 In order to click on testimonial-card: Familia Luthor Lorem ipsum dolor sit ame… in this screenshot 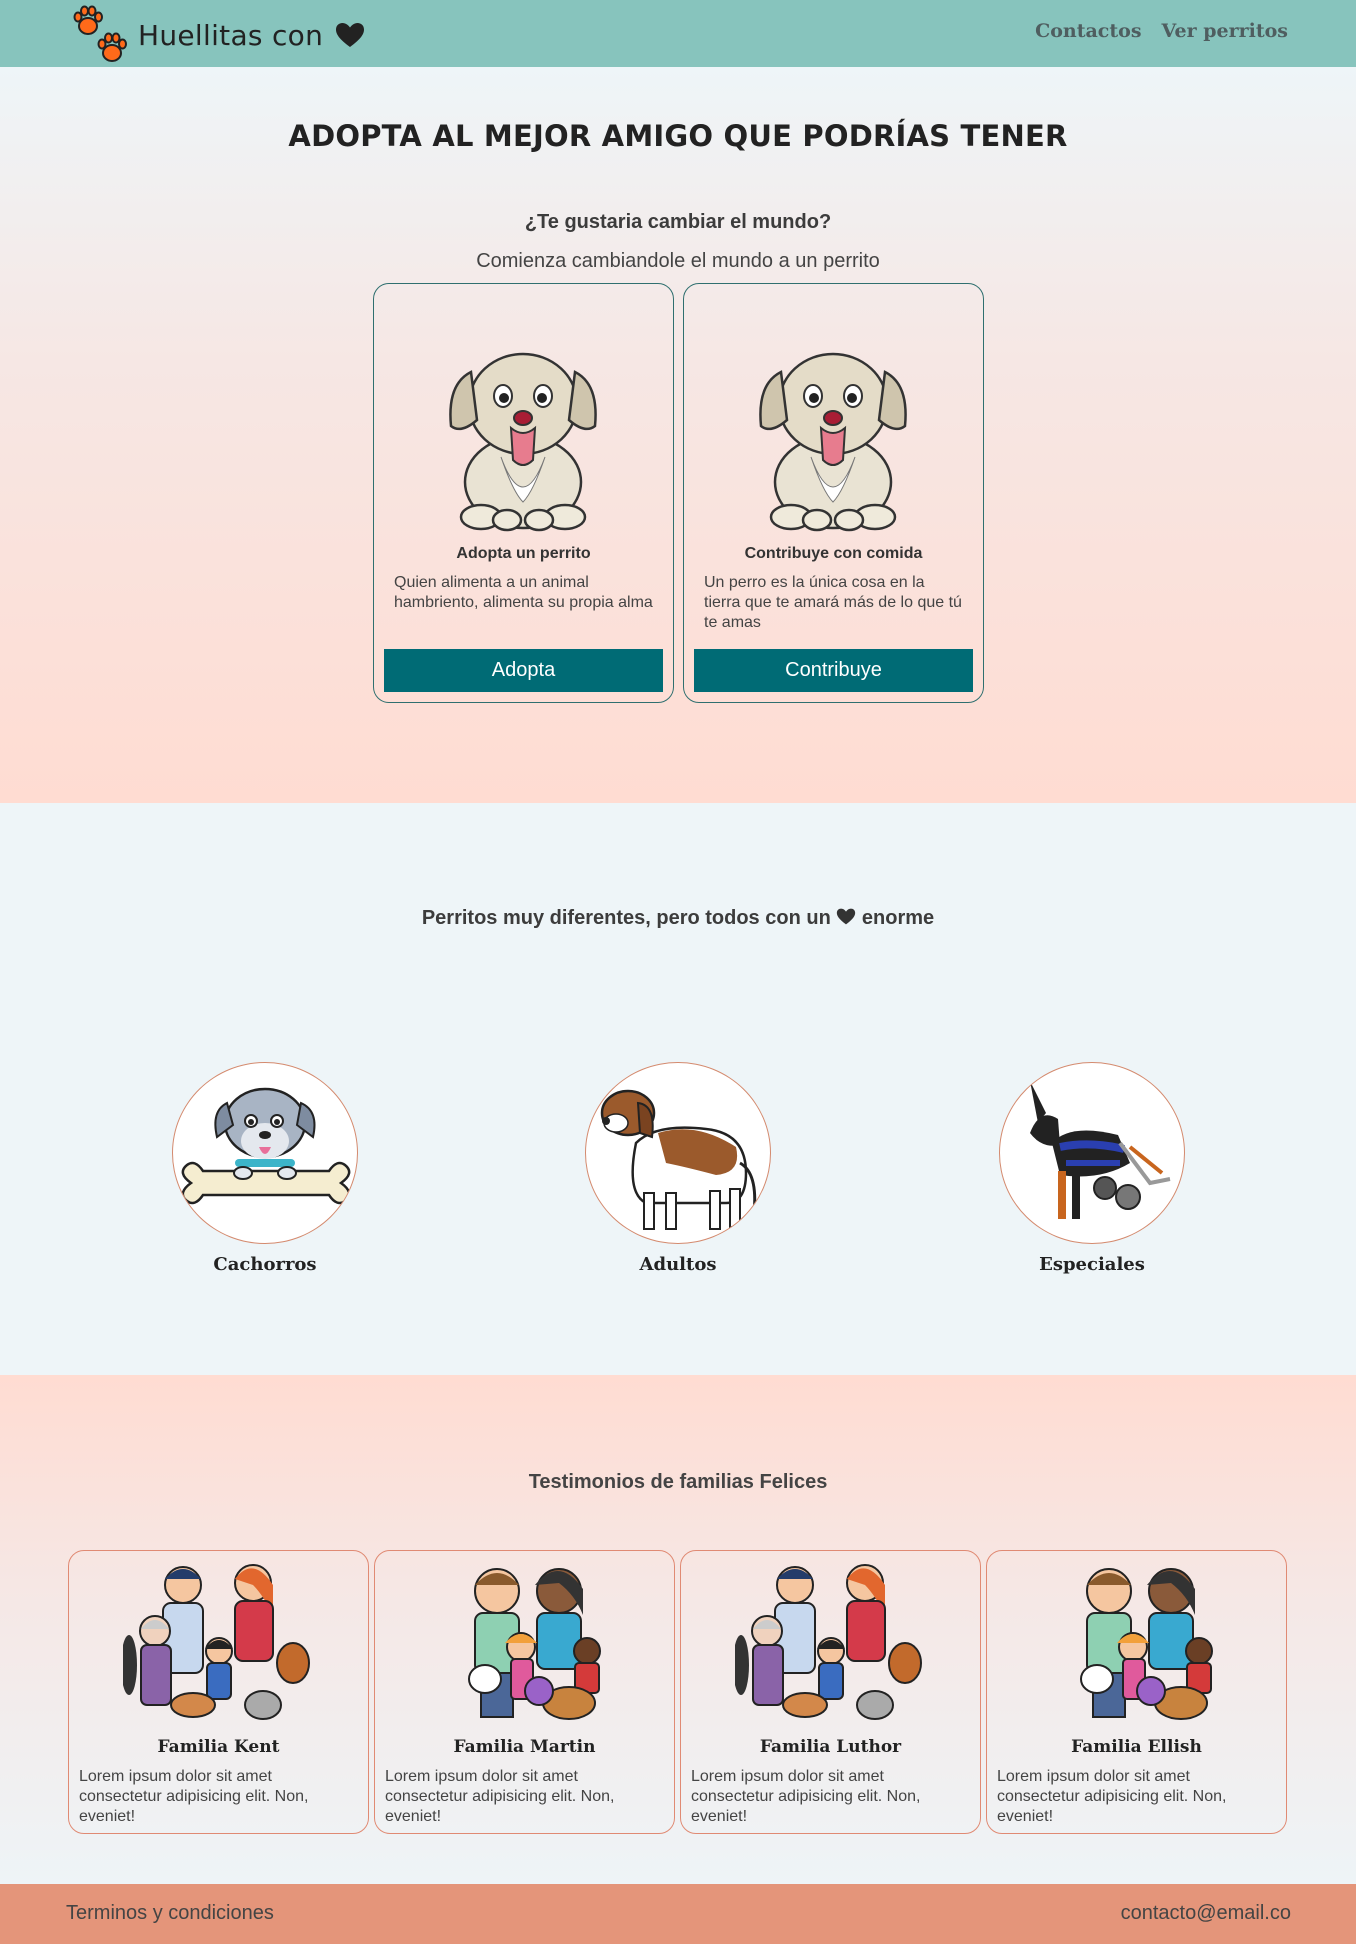, I will do `click(830, 1692)`.